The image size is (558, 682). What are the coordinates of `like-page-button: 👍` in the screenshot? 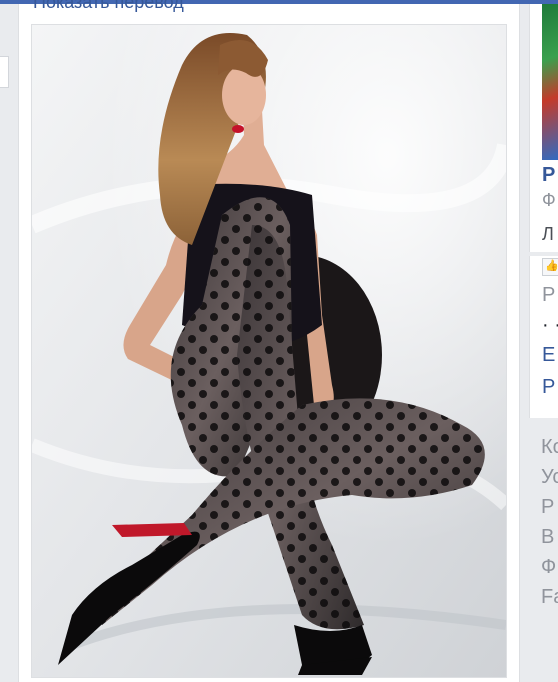 It's located at (550, 267).